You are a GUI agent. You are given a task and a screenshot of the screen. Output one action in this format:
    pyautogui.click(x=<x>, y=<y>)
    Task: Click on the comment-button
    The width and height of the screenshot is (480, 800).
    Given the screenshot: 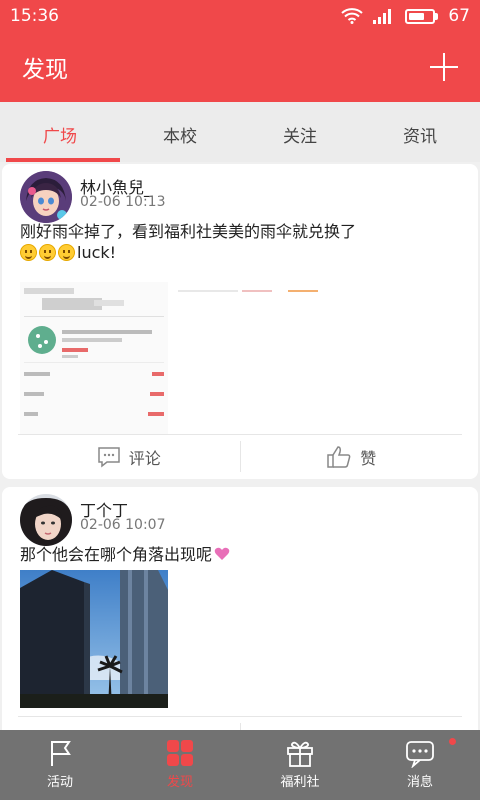 What is the action you would take?
    pyautogui.click(x=129, y=723)
    